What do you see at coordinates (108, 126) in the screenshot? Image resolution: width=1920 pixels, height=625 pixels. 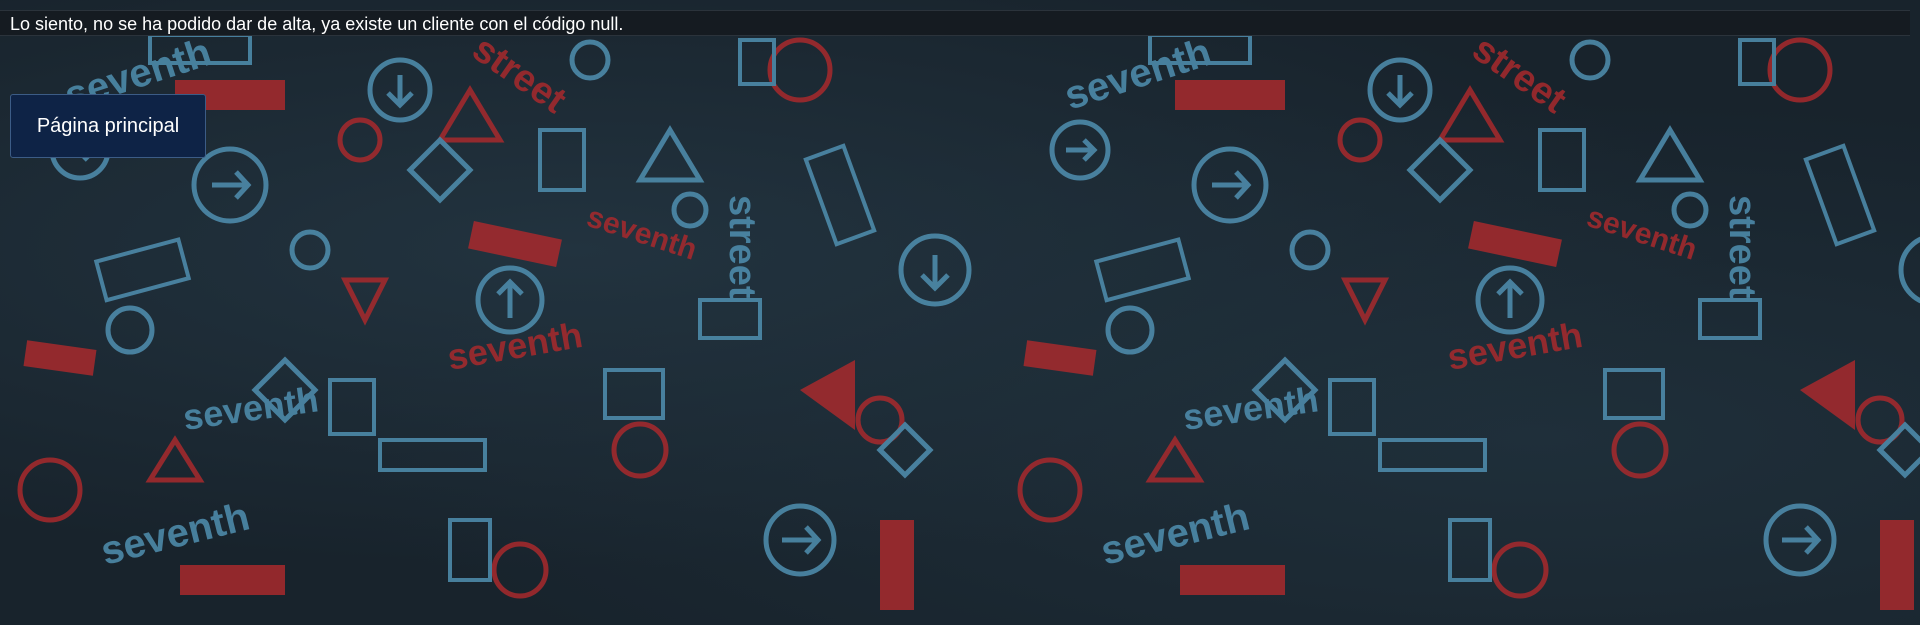 I see `home-page-button: Página principal` at bounding box center [108, 126].